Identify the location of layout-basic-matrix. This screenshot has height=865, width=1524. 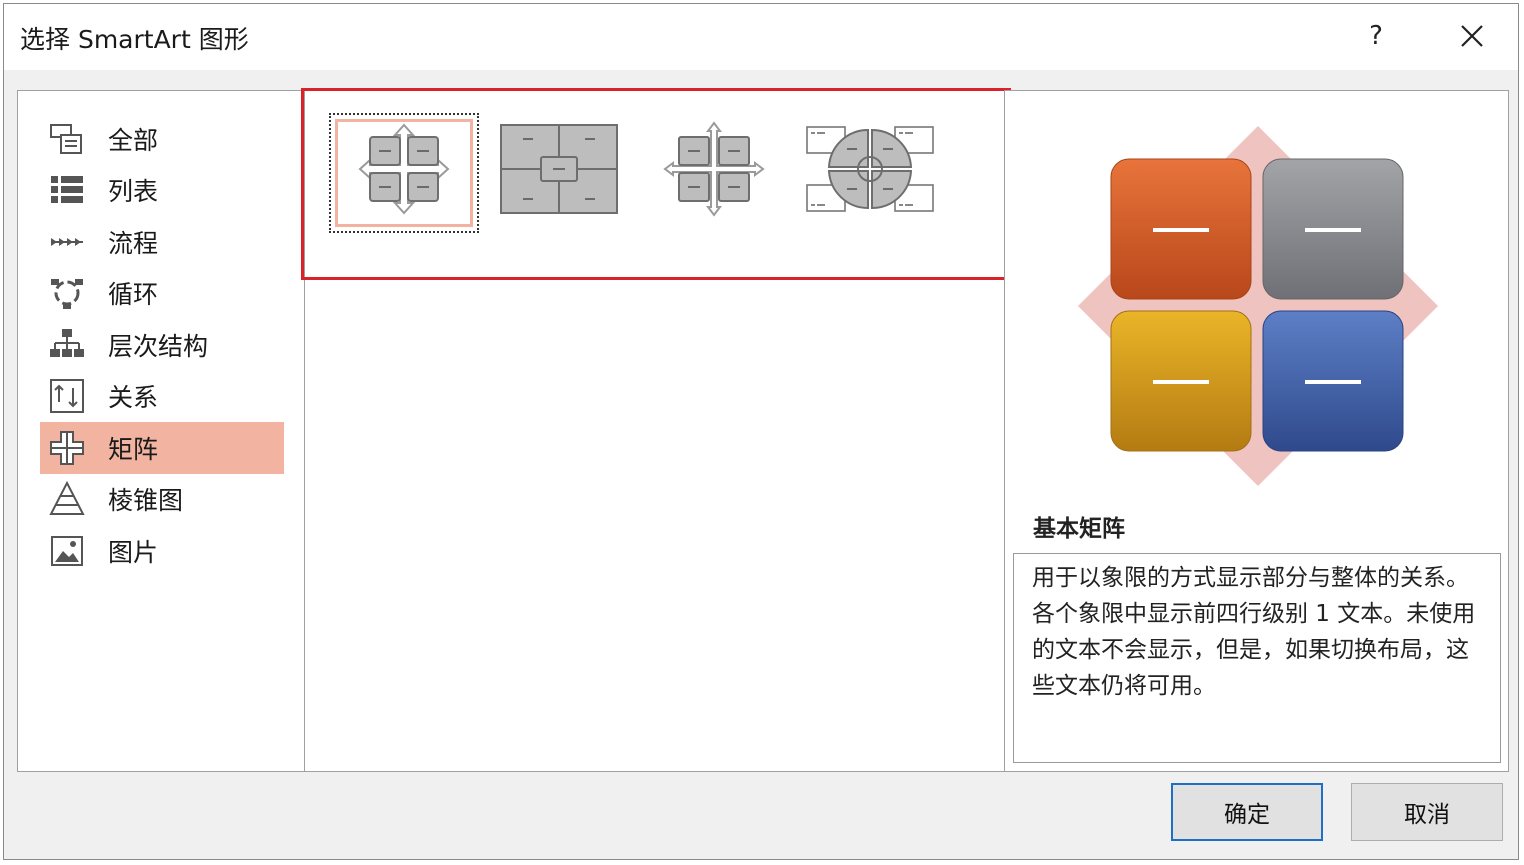
(404, 173).